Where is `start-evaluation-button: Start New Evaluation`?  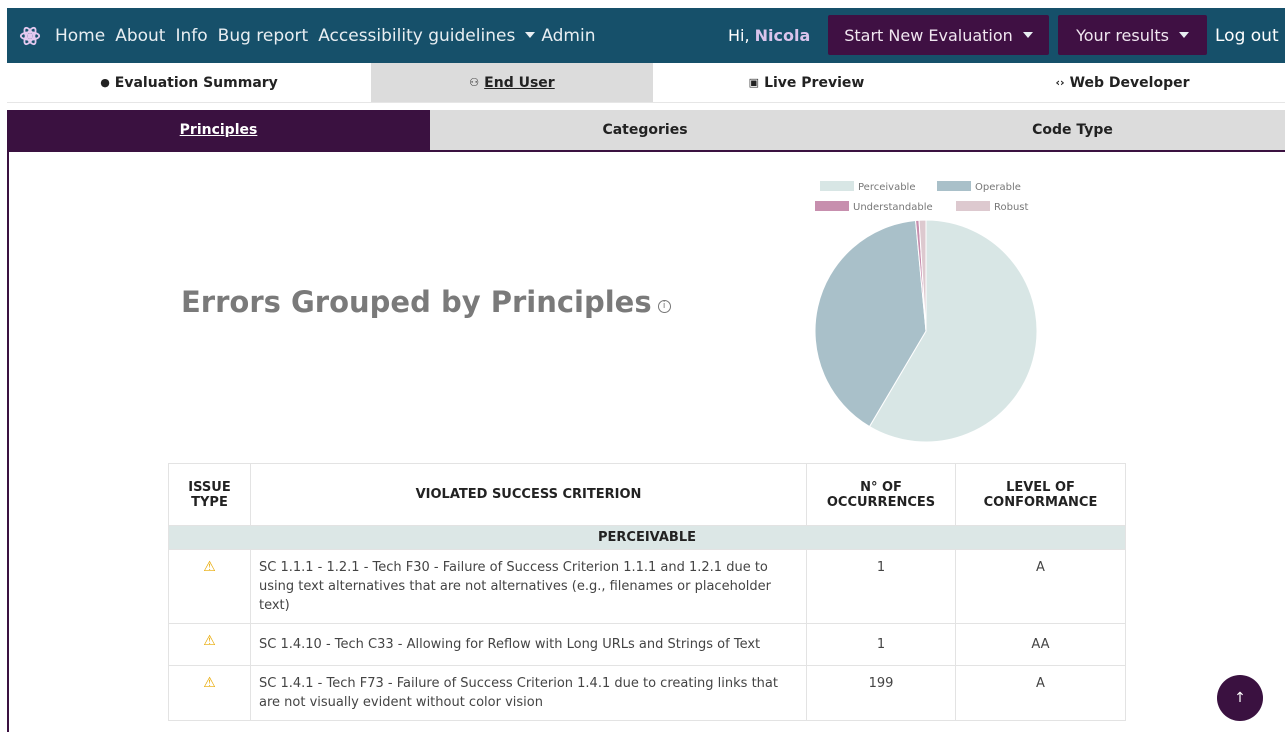
start-evaluation-button: Start New Evaluation is located at coordinates (938, 35).